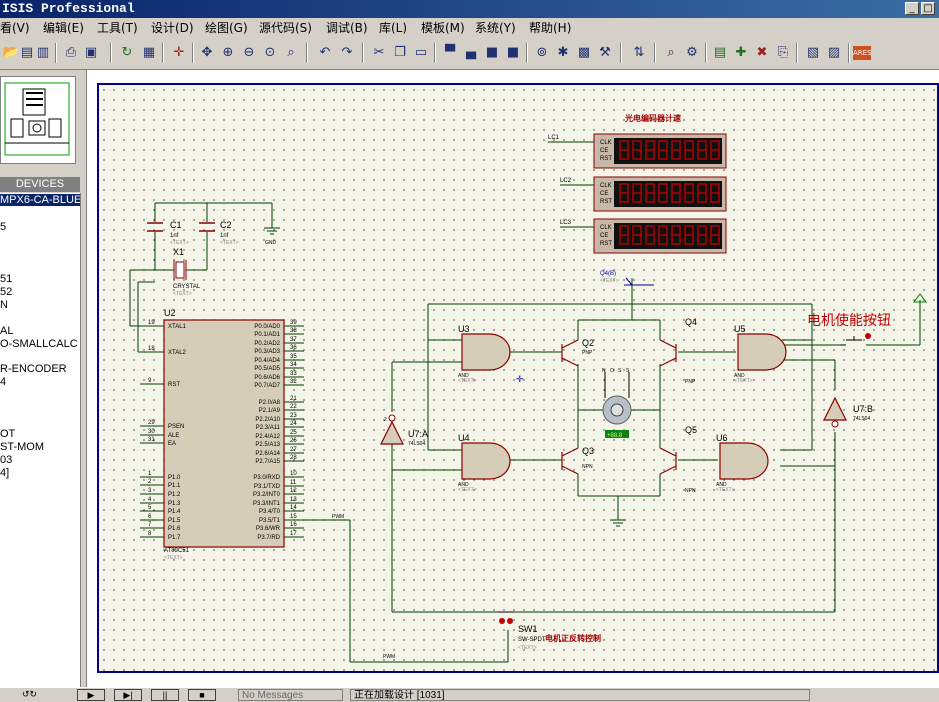 This screenshot has width=939, height=702. I want to click on property-assign-icon: ⚙, so click(692, 53).